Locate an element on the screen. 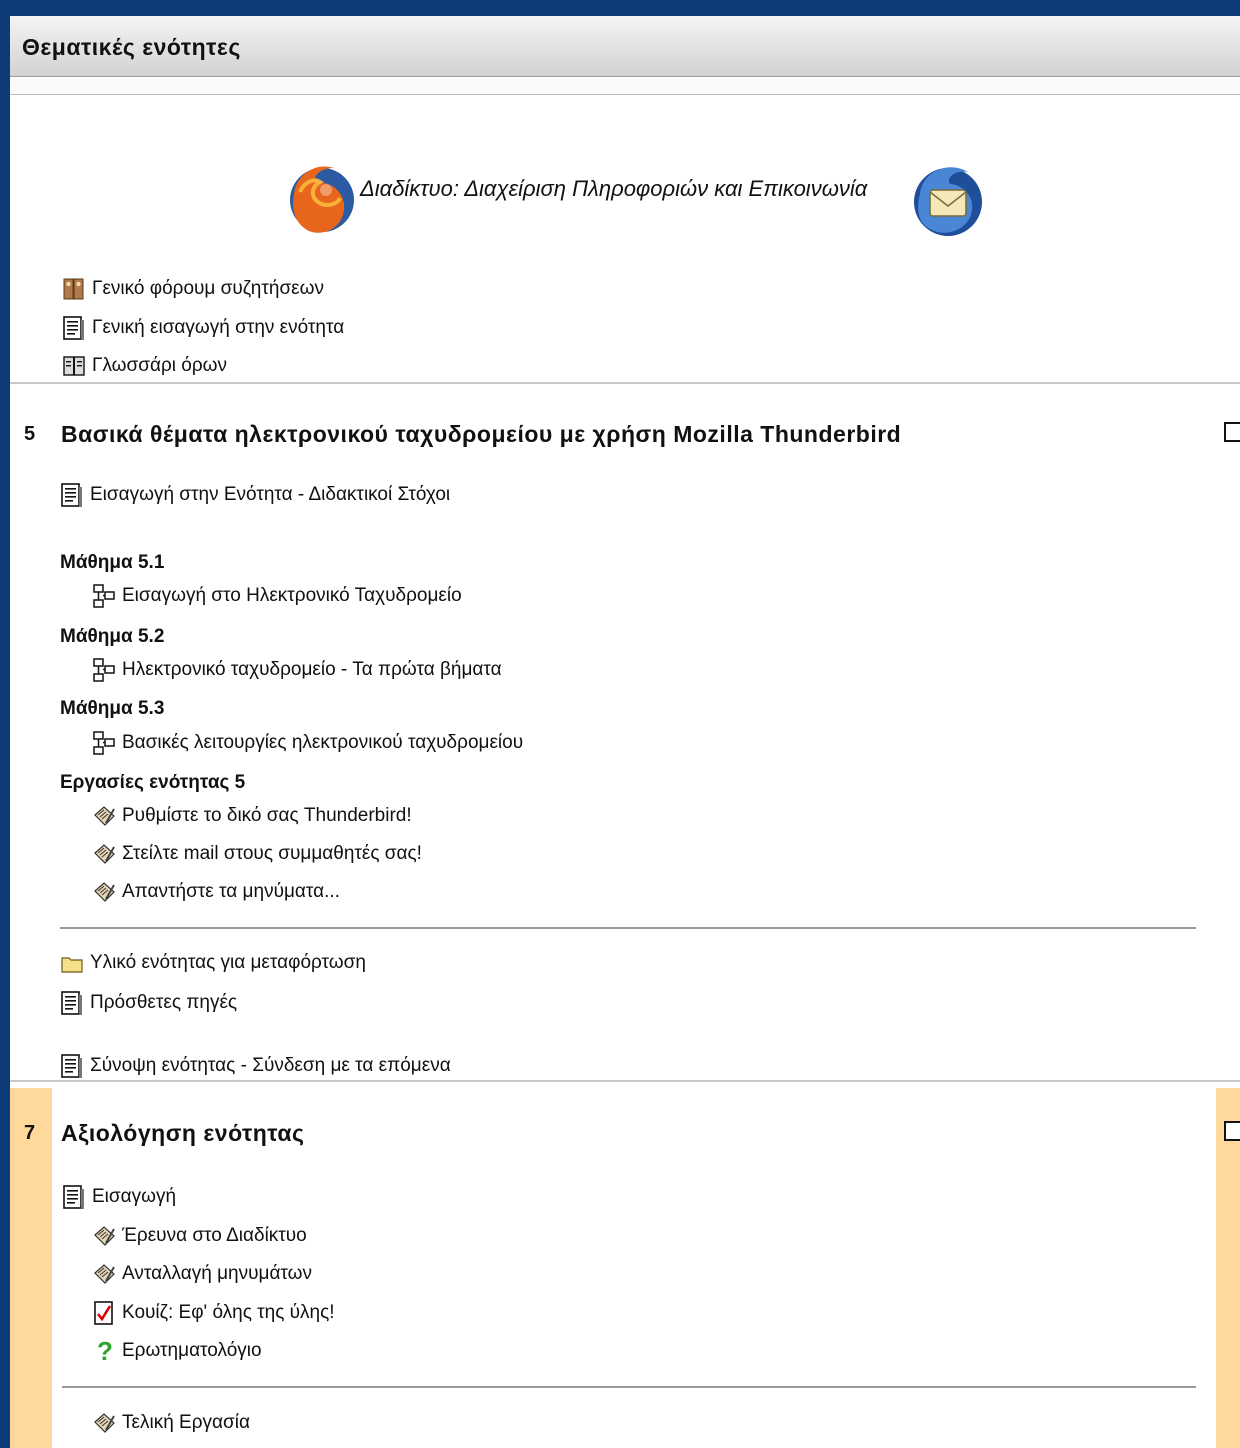  task-label: Στείλτε mail στους συμμαθητές σας! is located at coordinates (272, 853).